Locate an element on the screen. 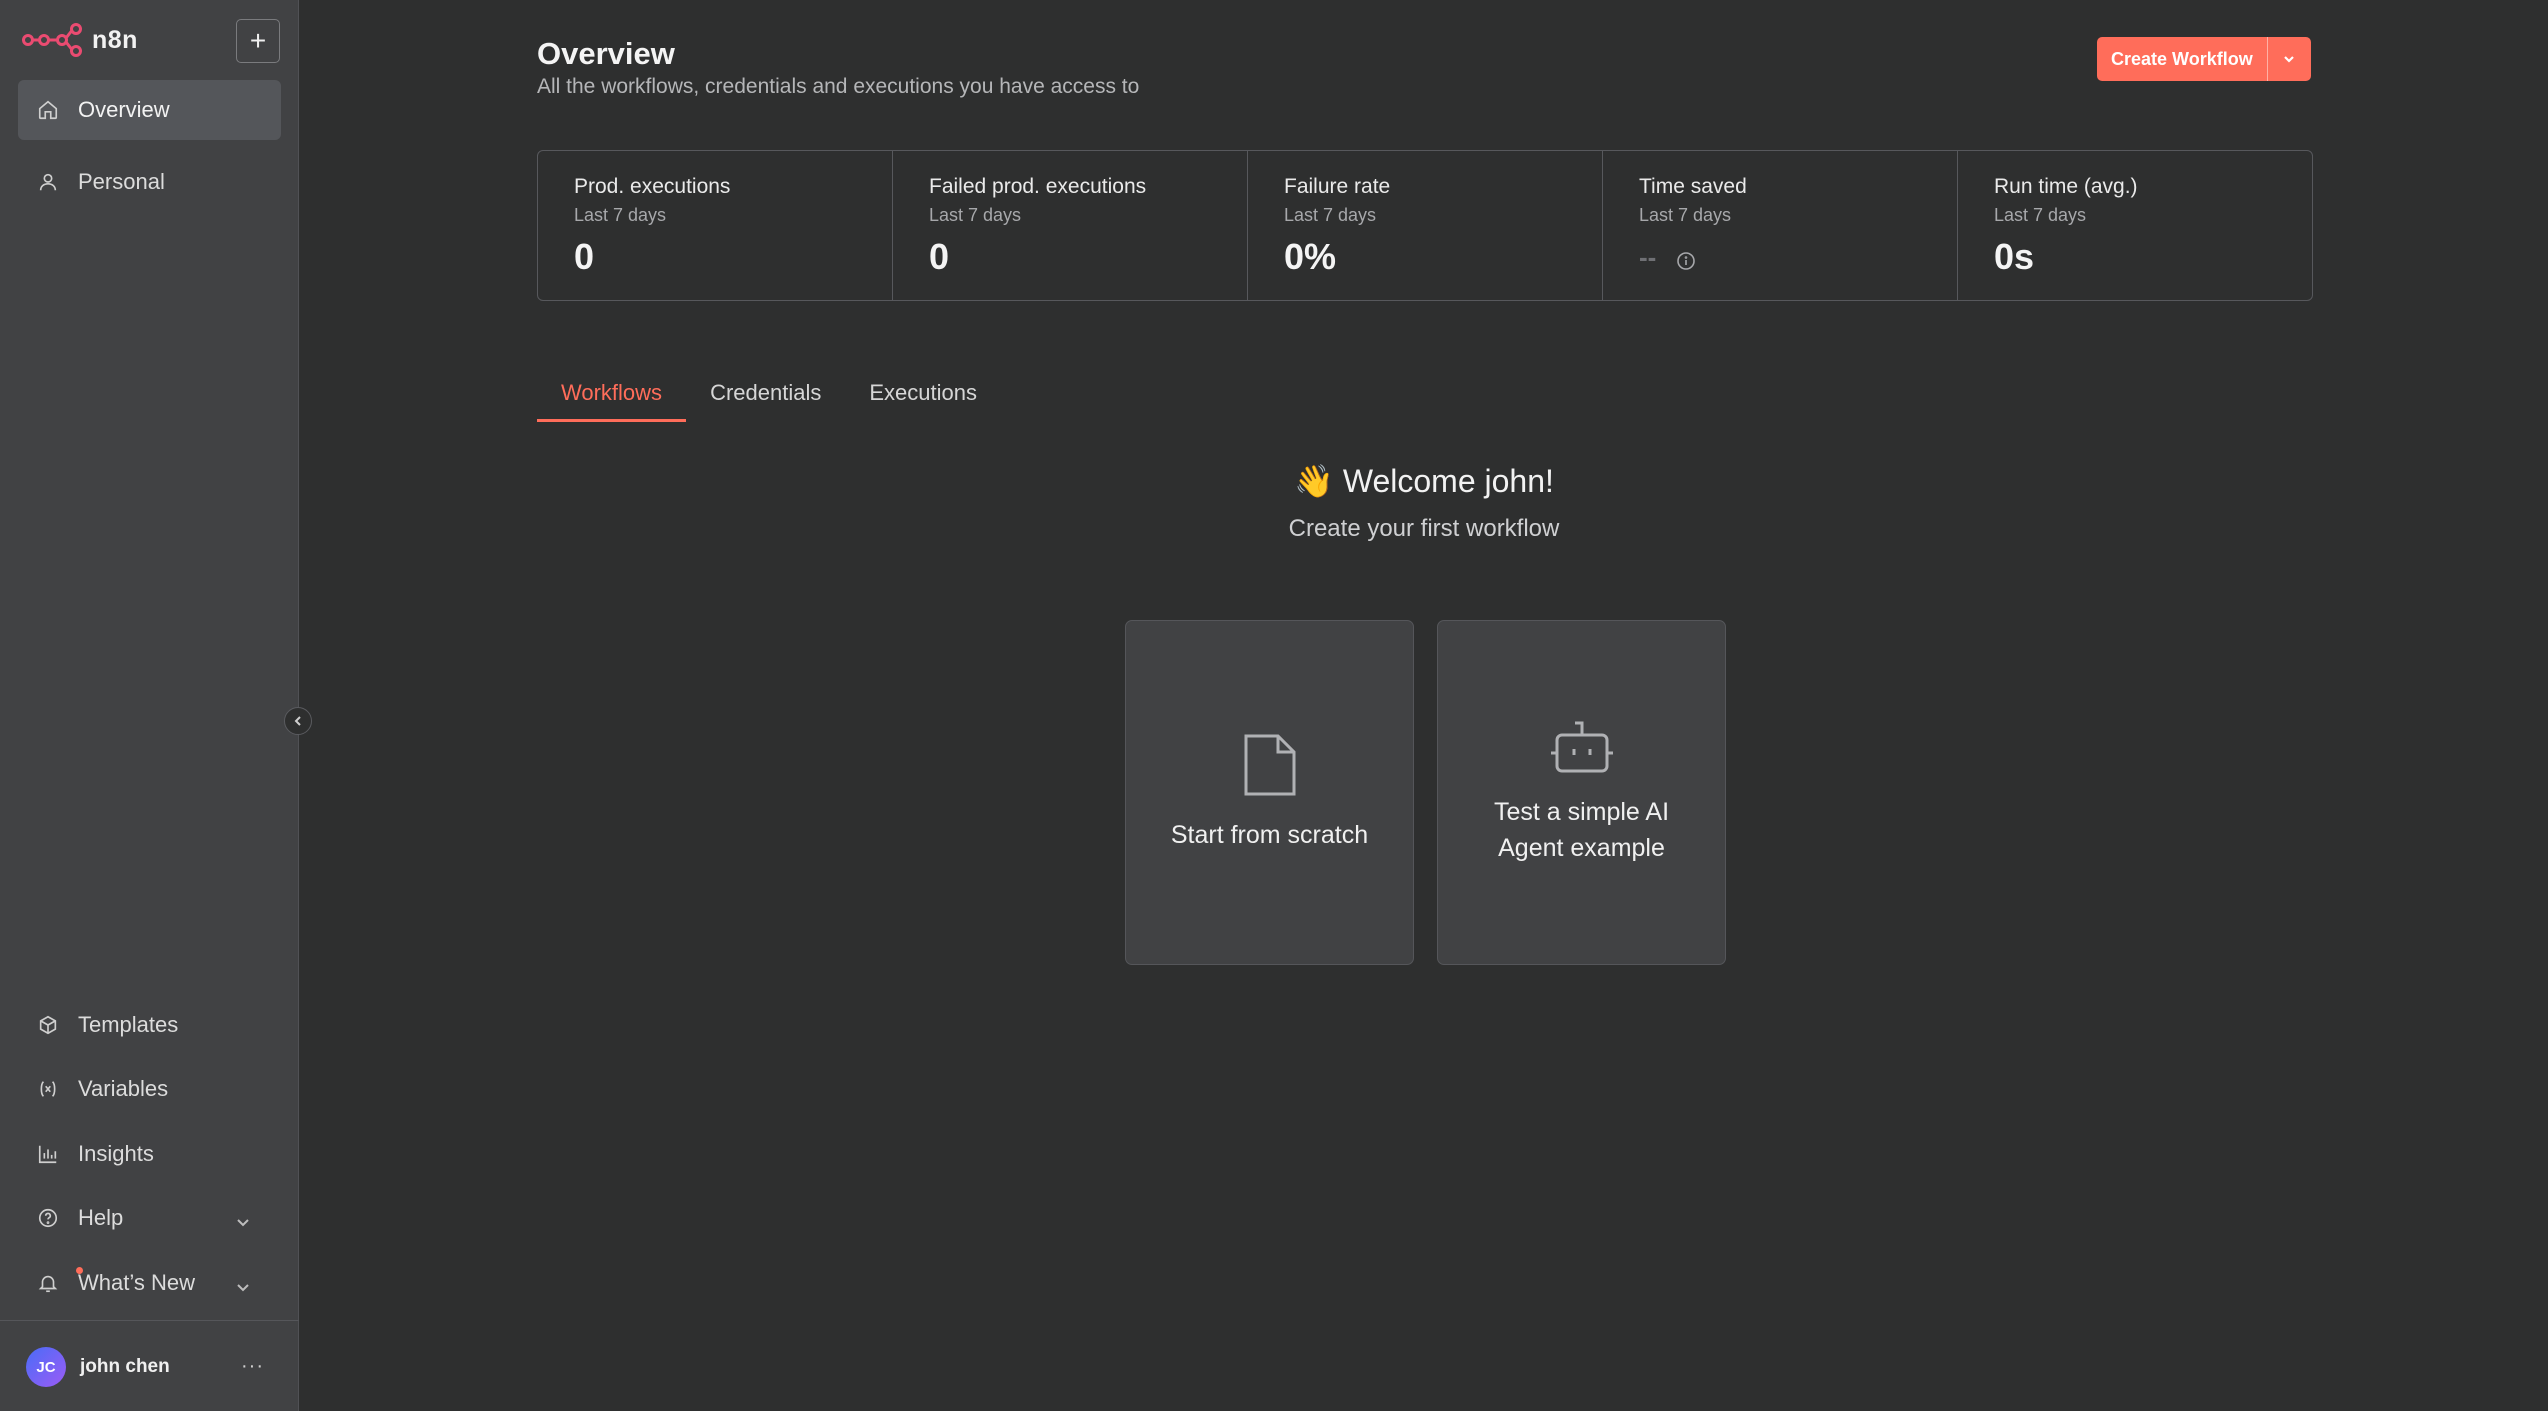 This screenshot has width=2548, height=1411. start-from-scratch-card: Start from scratch is located at coordinates (1269, 792).